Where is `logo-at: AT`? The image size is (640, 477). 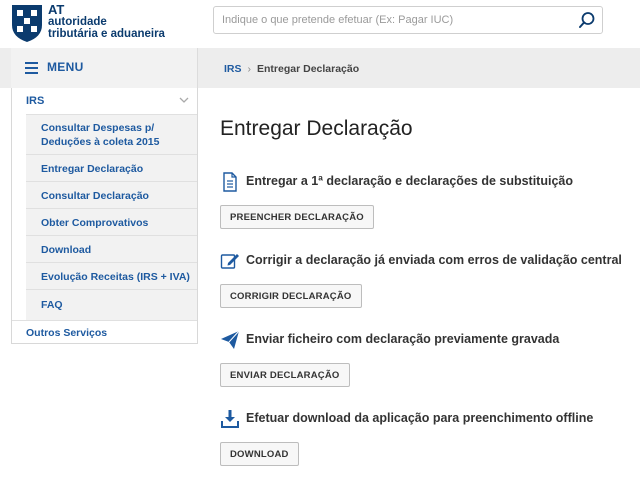 logo-at: AT is located at coordinates (56, 9).